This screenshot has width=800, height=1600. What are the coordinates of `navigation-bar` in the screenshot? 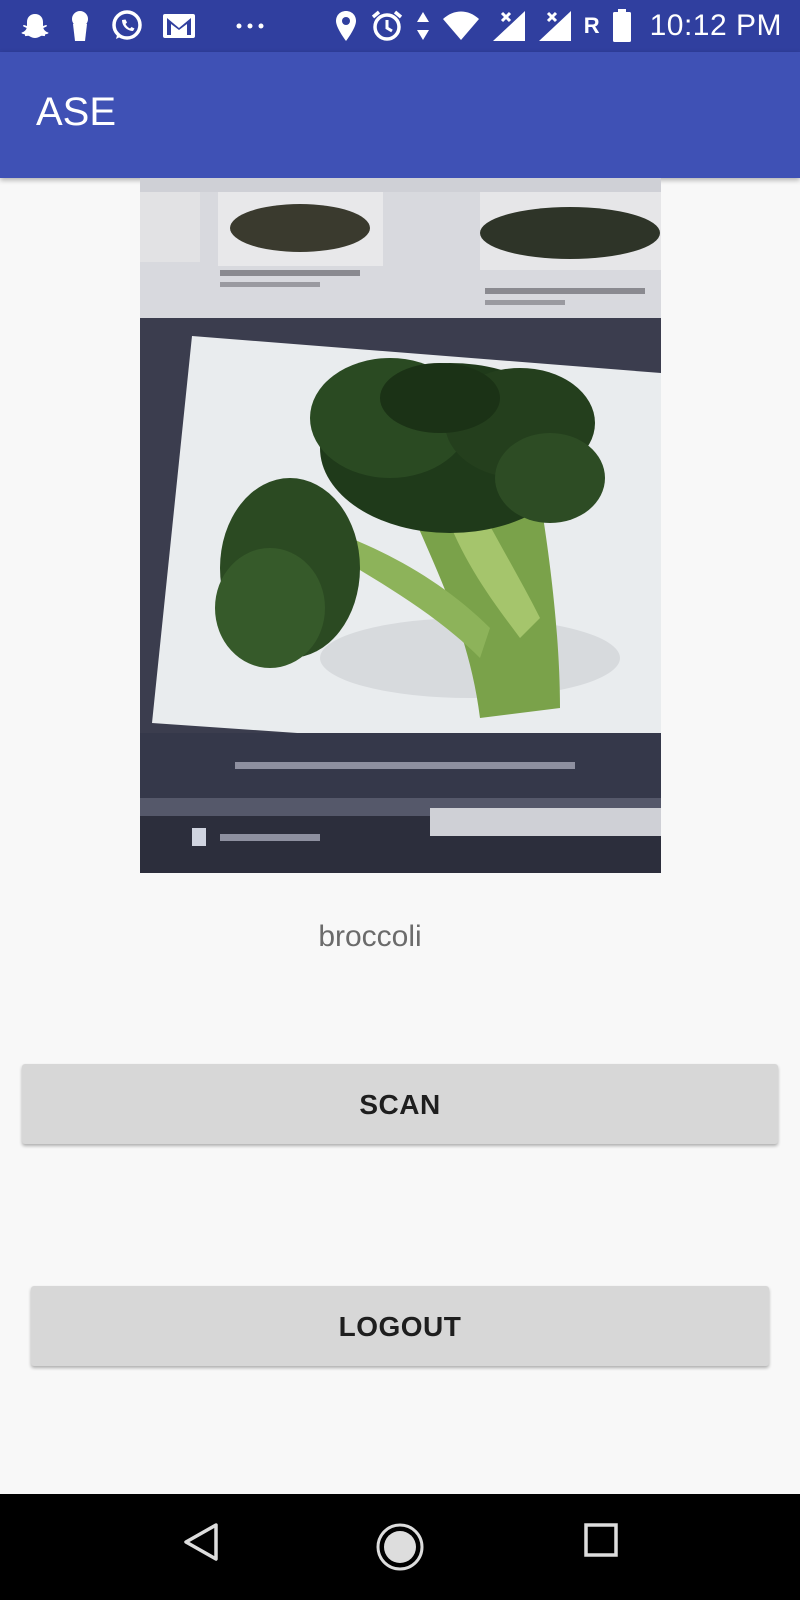 It's located at (400, 1547).